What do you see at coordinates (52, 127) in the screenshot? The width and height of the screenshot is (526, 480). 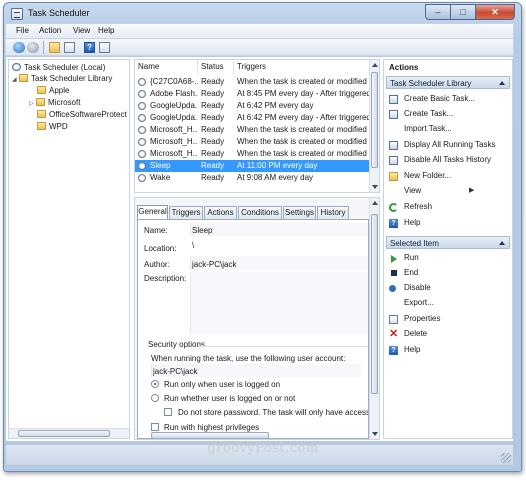 I see `tree-item-wpd: WPD` at bounding box center [52, 127].